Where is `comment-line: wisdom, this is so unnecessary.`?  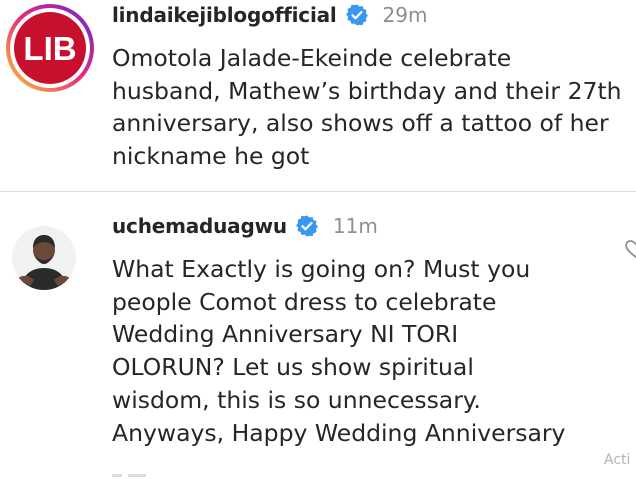
comment-line: wisdom, this is so unnecessary. is located at coordinates (296, 399).